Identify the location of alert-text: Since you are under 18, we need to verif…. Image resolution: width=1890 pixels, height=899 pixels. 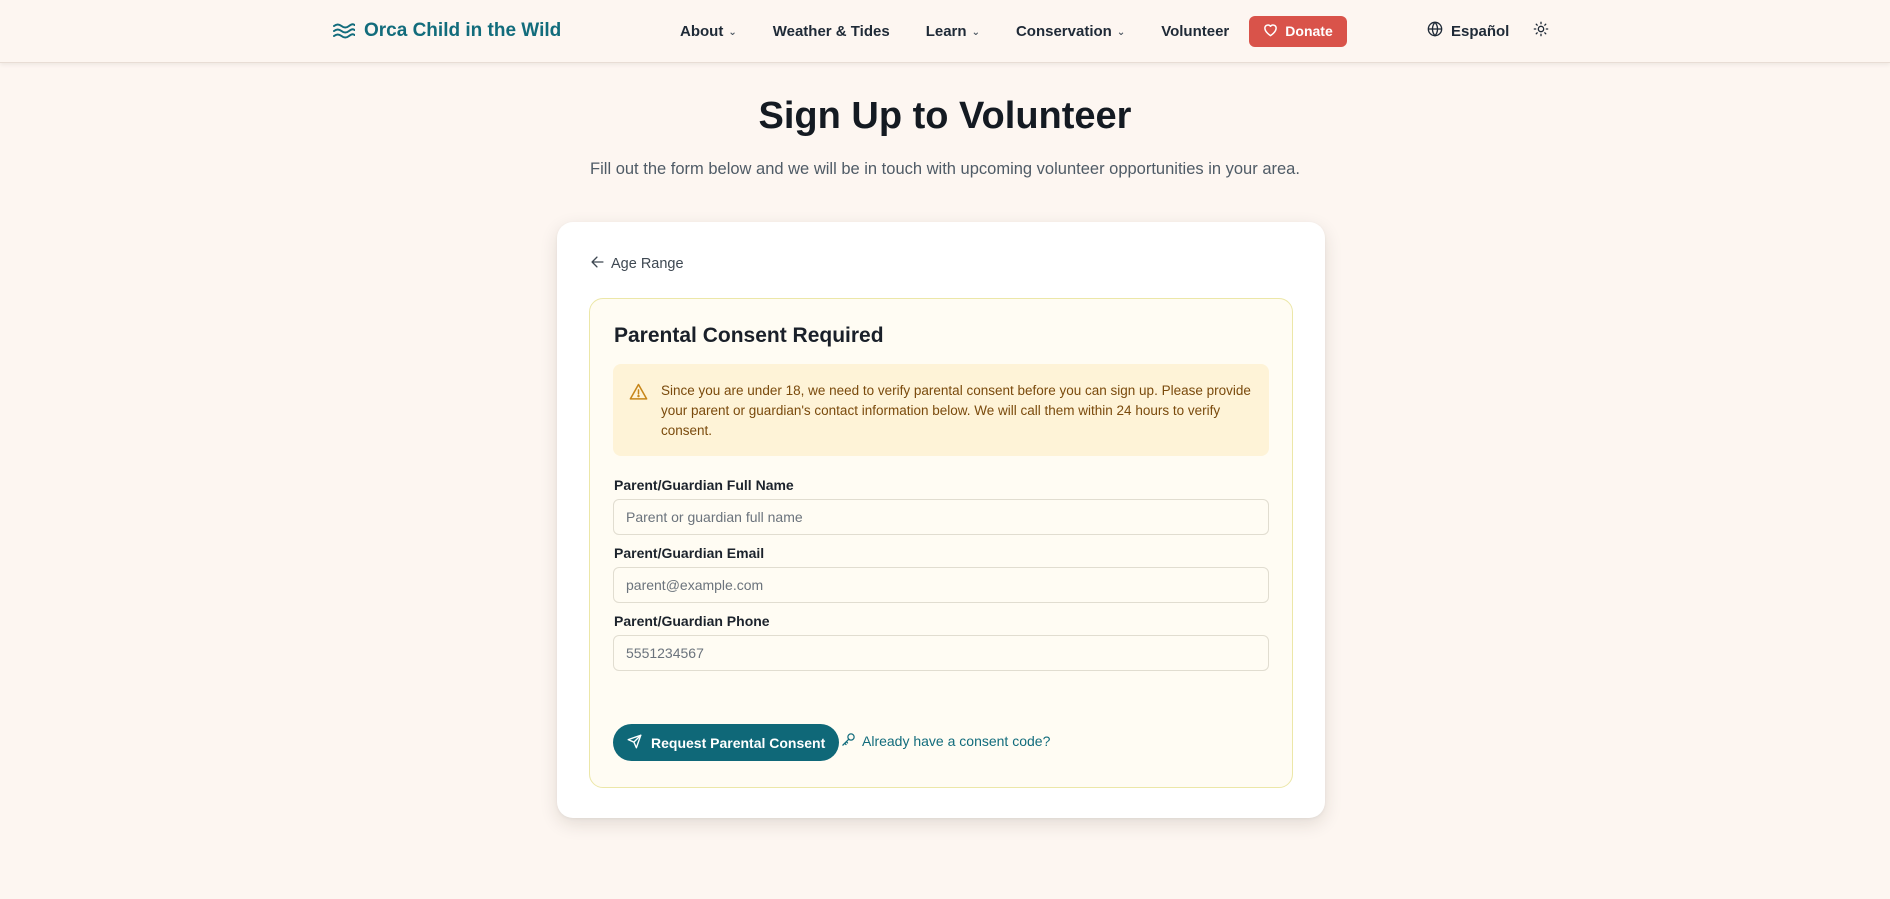
(956, 410).